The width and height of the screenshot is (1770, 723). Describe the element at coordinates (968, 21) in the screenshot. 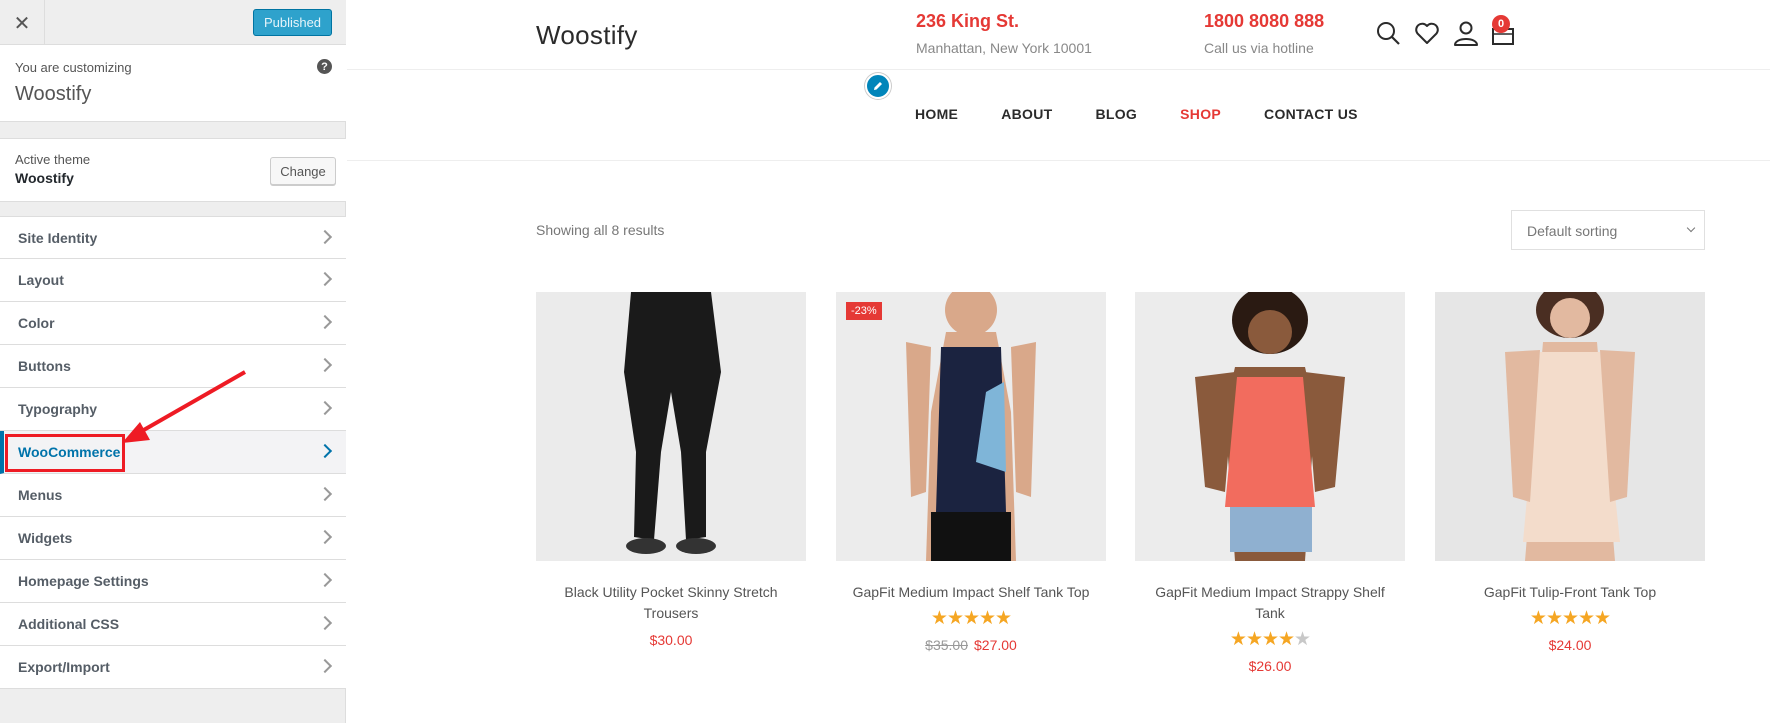

I see `address-title: 236 King St.` at that location.